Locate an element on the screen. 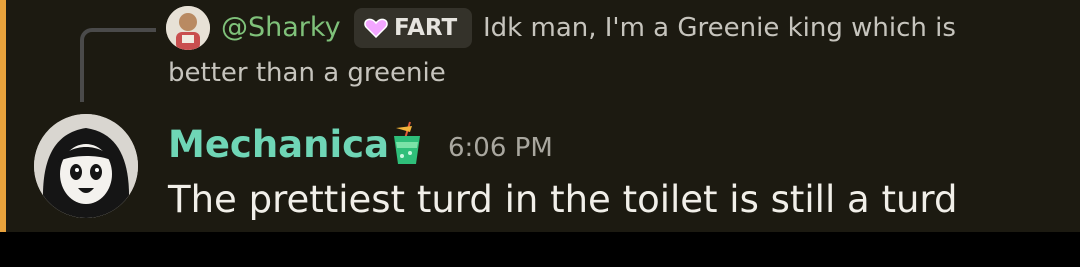 This screenshot has width=1080, height=267. reply-preview-text-continued: better than a greenie is located at coordinates (307, 73).